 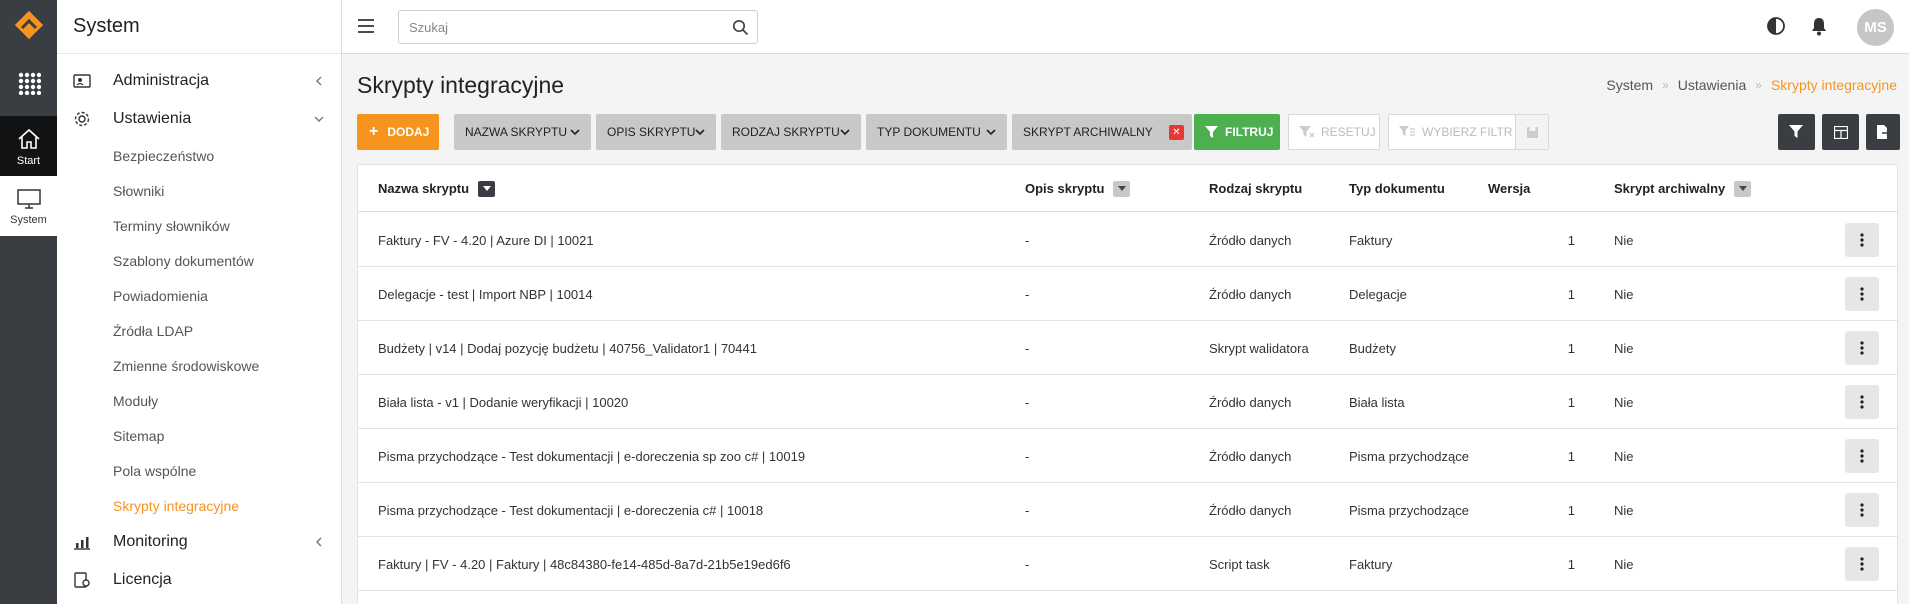 What do you see at coordinates (1237, 132) in the screenshot?
I see `apply-filter-button: Filtruj` at bounding box center [1237, 132].